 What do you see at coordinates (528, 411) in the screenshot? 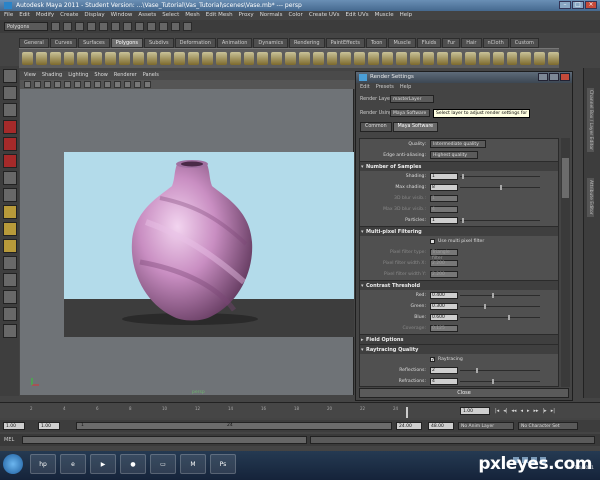
I see `play-forward-icon: ▸` at bounding box center [528, 411].